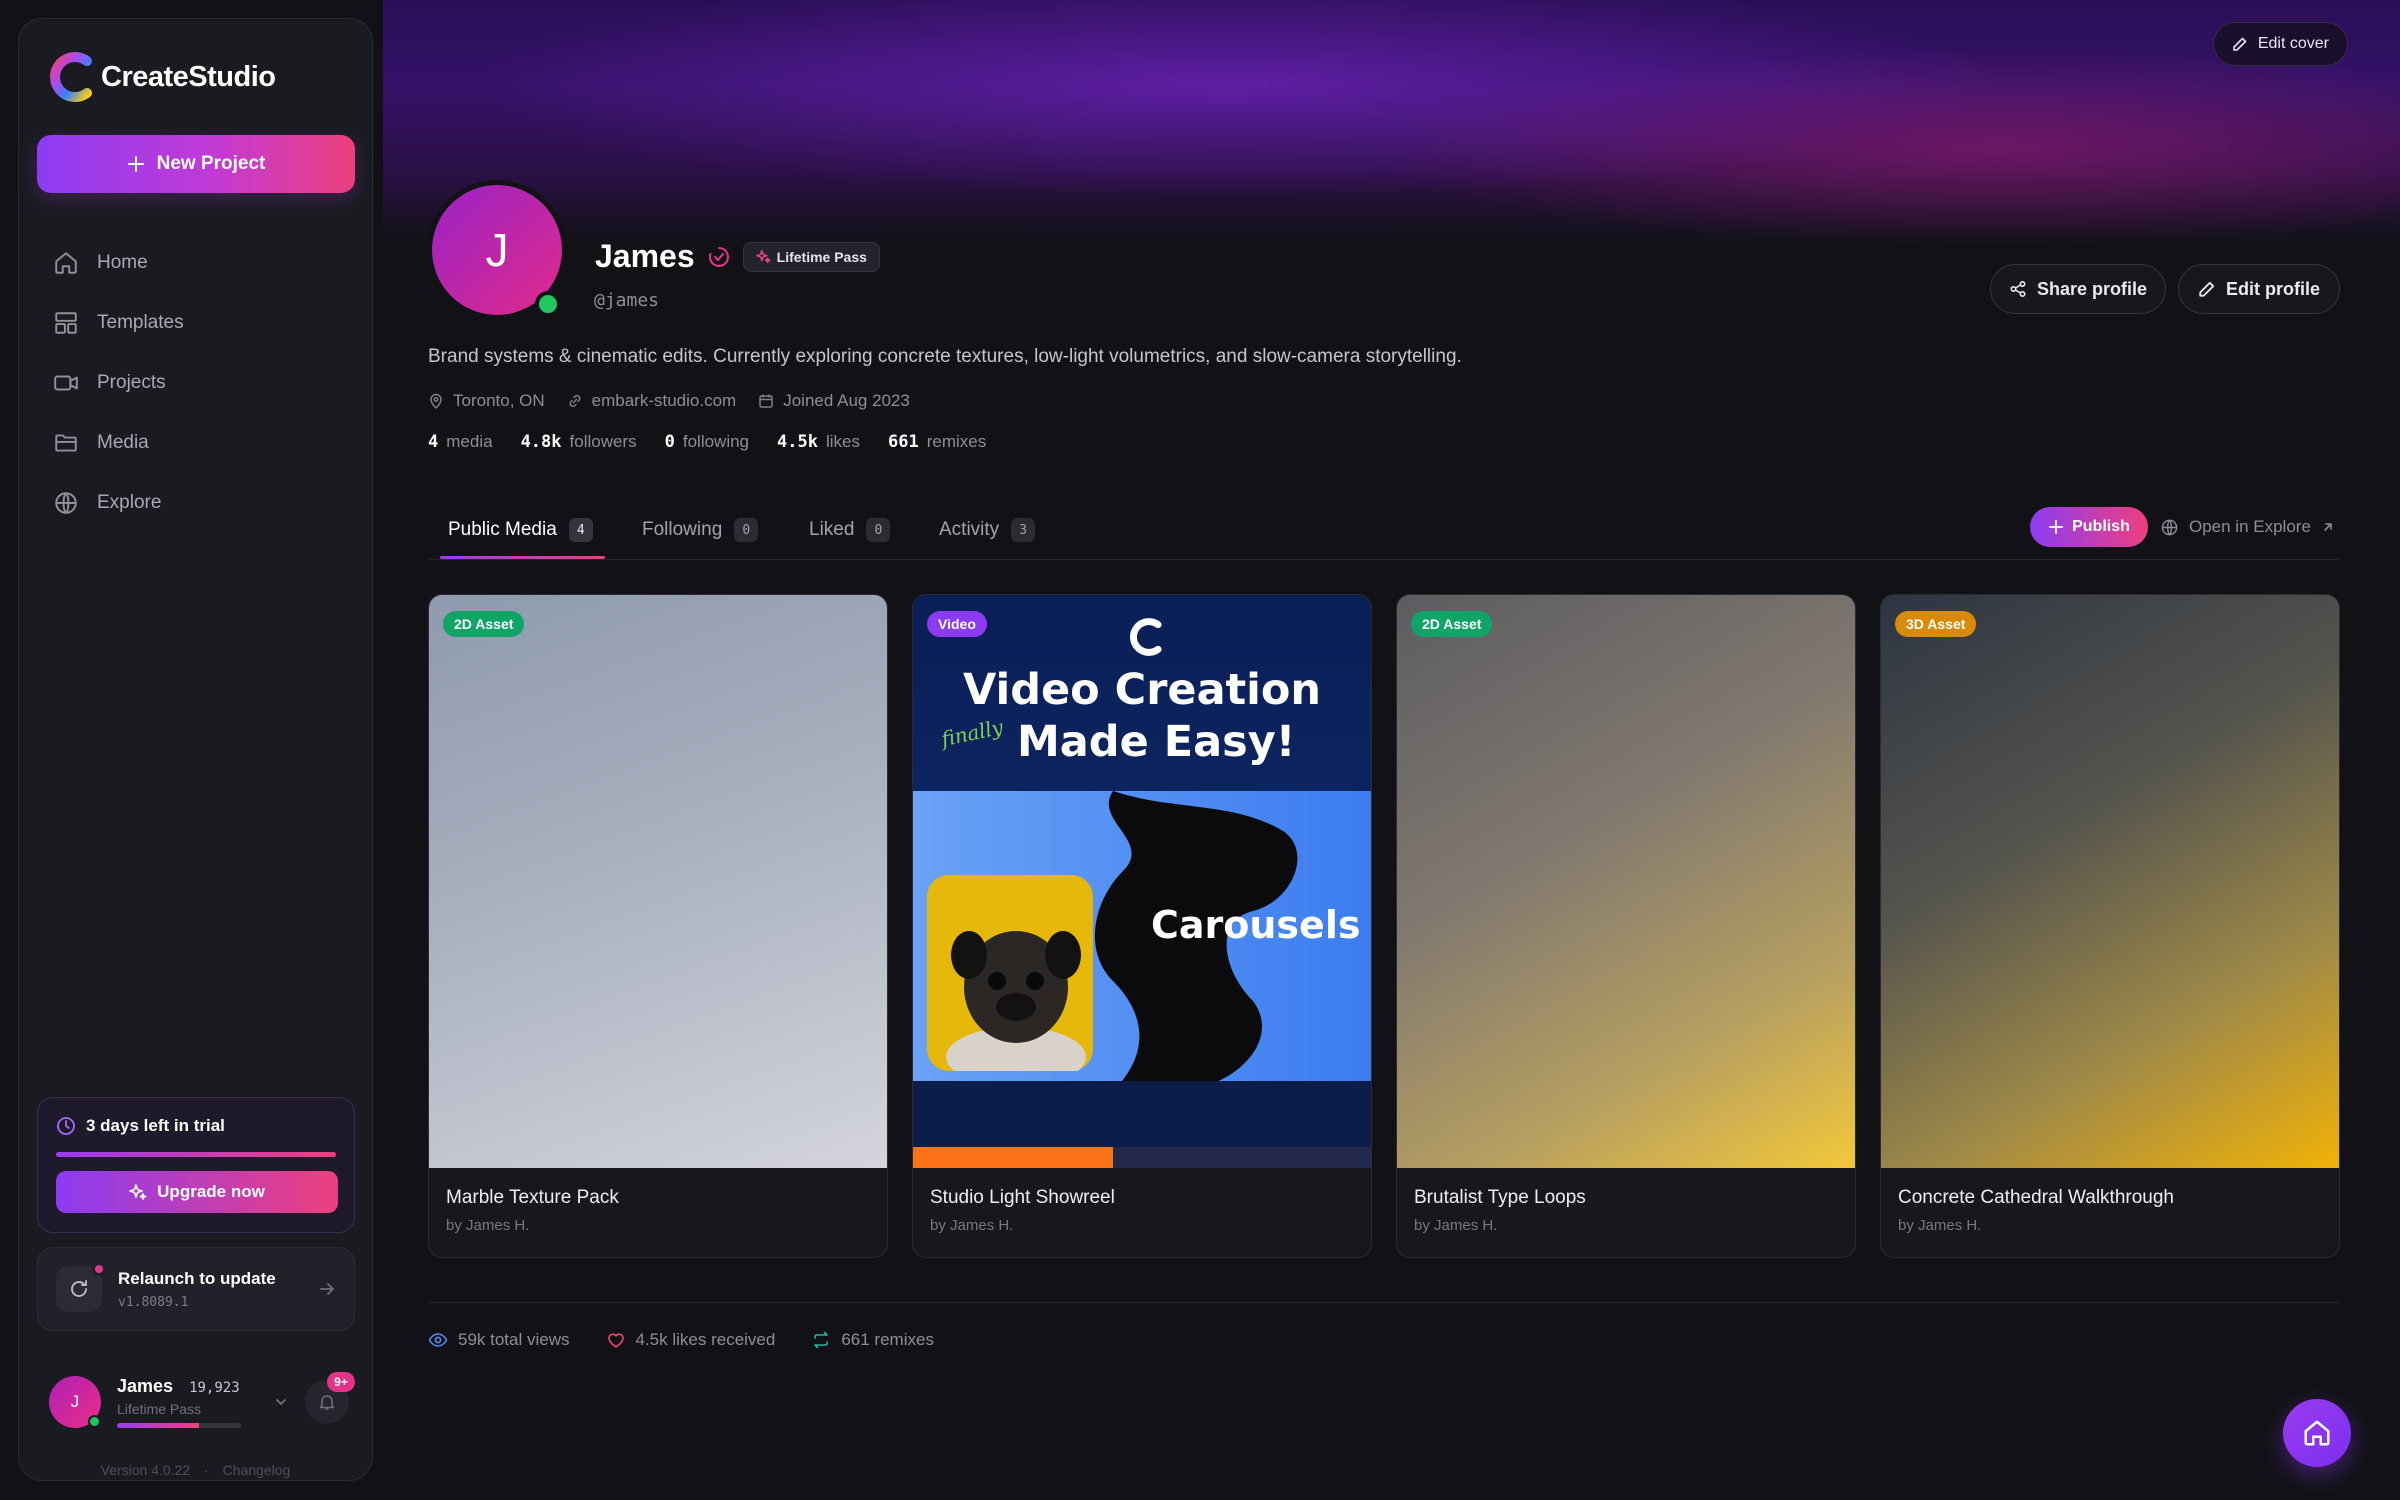  Describe the element at coordinates (197, 1278) in the screenshot. I see `relaunch-title: Relaunch to update` at that location.